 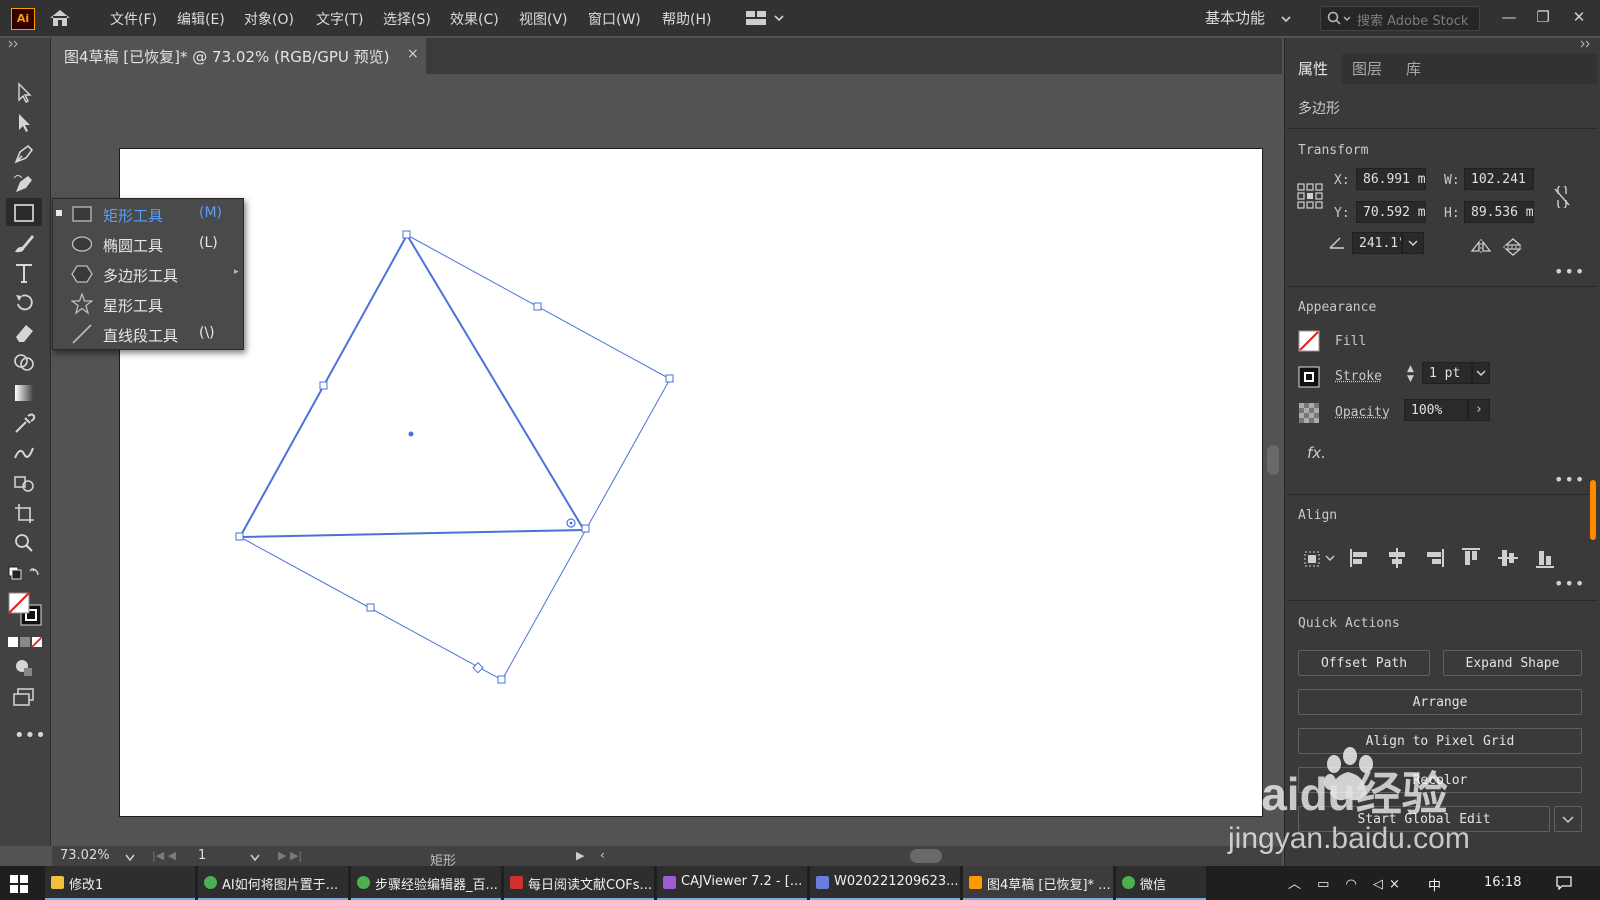 I want to click on eyedropper-tool, so click(x=24, y=423).